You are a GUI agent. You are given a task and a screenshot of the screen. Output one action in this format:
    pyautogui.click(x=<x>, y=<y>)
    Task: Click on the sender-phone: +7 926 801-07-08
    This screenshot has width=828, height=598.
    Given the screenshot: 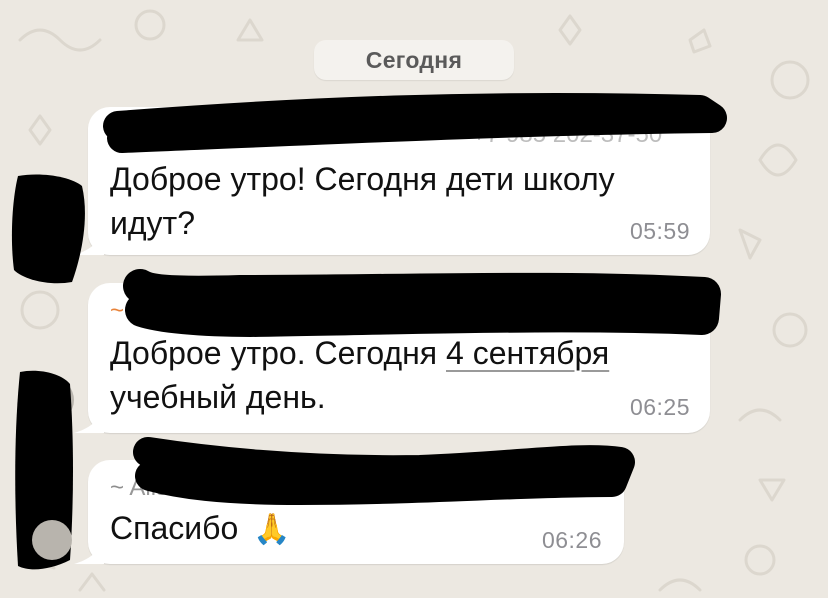 What is the action you would take?
    pyautogui.click(x=567, y=310)
    